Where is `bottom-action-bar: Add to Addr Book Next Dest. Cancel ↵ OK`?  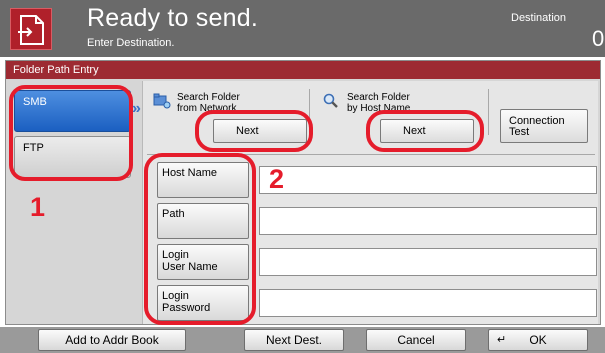
bottom-action-bar: Add to Addr Book Next Dest. Cancel ↵ OK is located at coordinates (302, 340).